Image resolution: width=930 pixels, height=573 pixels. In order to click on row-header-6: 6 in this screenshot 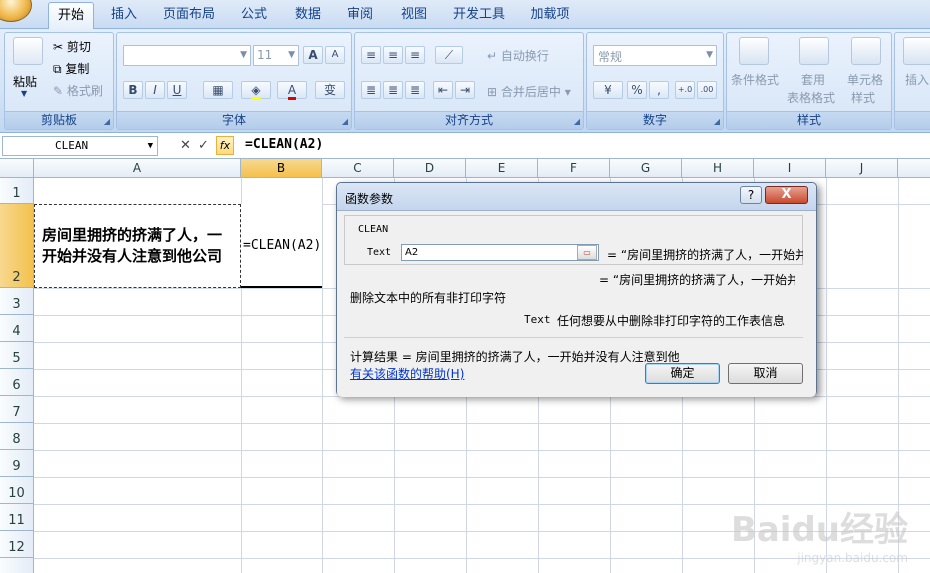, I will do `click(17, 382)`.